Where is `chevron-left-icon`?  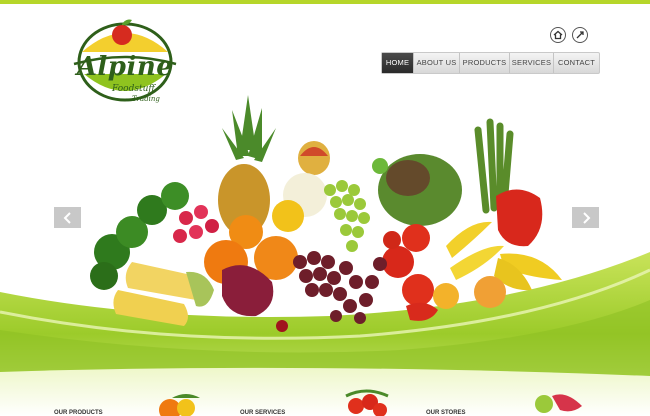
chevron-left-icon is located at coordinates (67, 217).